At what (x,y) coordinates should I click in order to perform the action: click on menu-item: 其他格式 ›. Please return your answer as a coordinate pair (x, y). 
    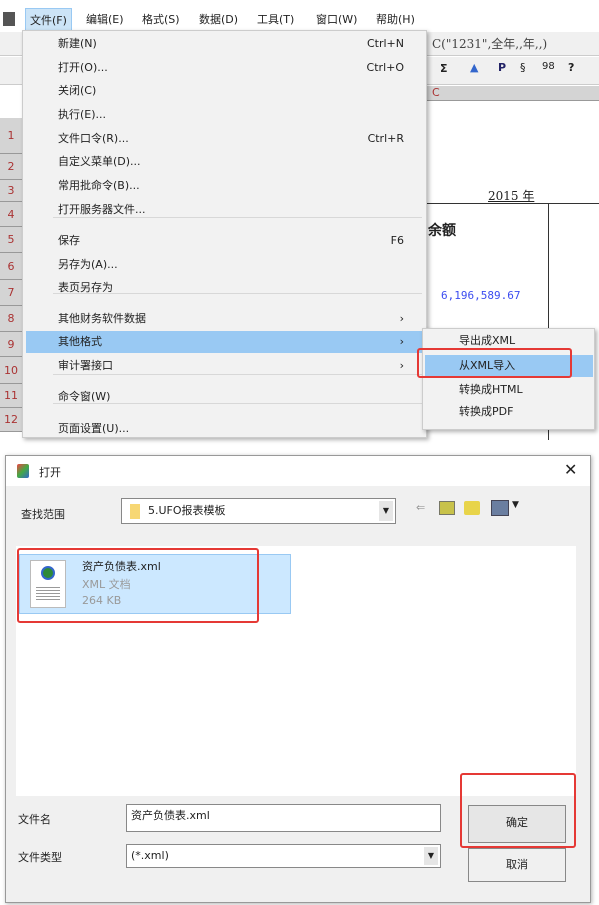
    Looking at the image, I should click on (225, 342).